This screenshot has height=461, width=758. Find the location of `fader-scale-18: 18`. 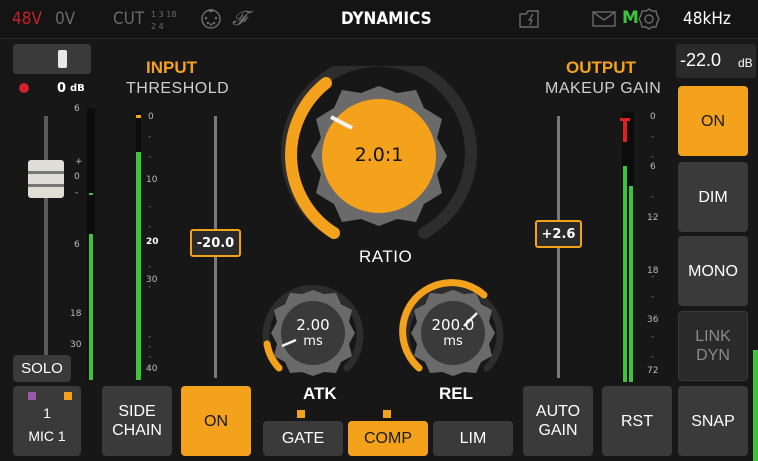

fader-scale-18: 18 is located at coordinates (76, 314).